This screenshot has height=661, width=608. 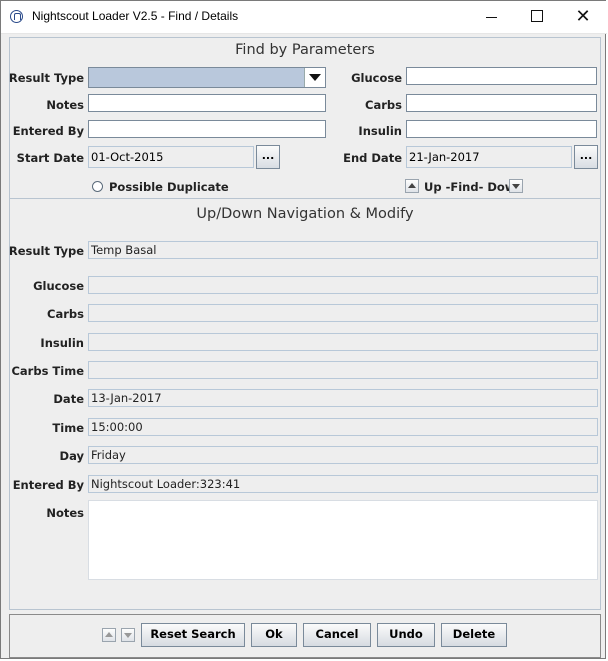 I want to click on maximize-icon, so click(x=537, y=16).